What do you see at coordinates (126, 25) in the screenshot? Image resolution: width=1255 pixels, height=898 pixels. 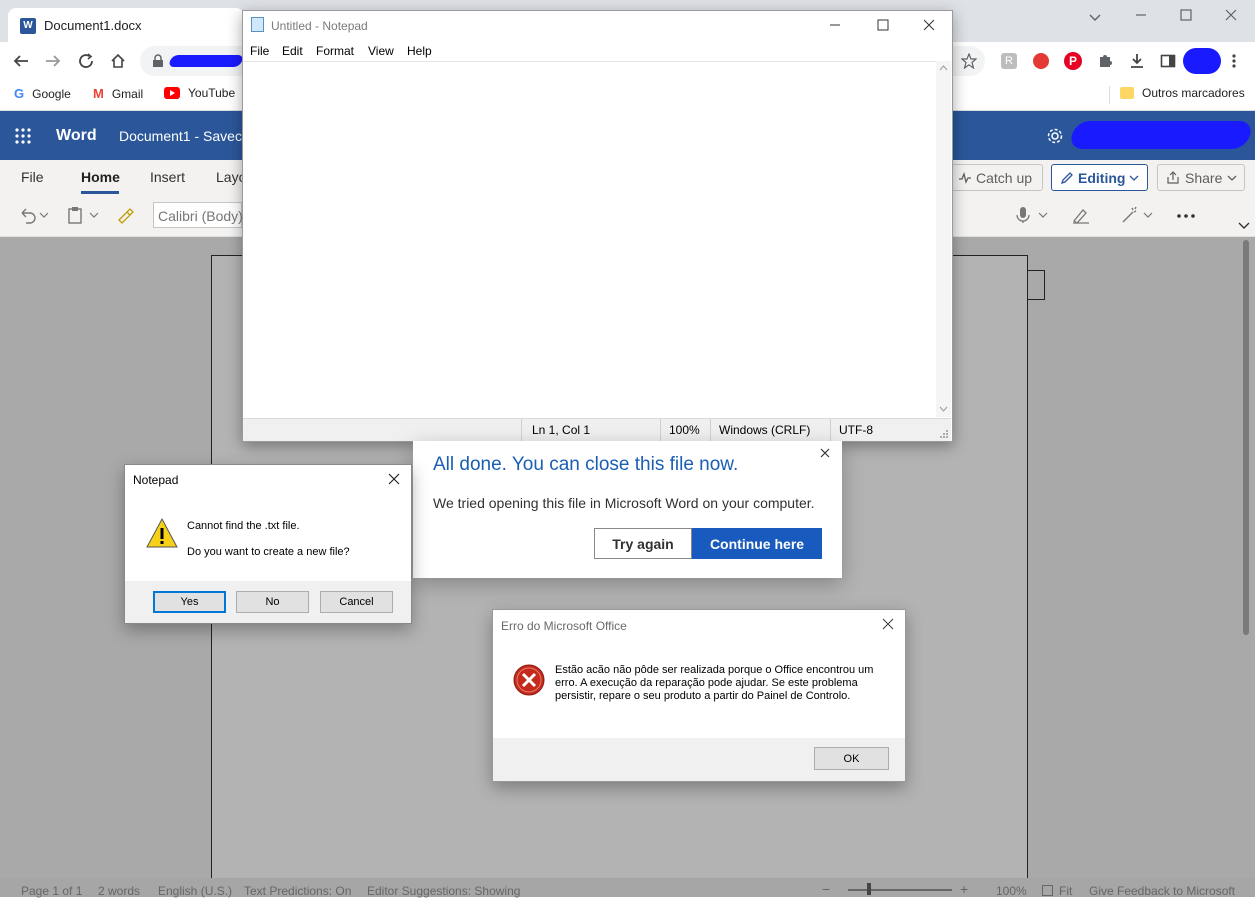 I see `browser-tab: W Document1.docx` at bounding box center [126, 25].